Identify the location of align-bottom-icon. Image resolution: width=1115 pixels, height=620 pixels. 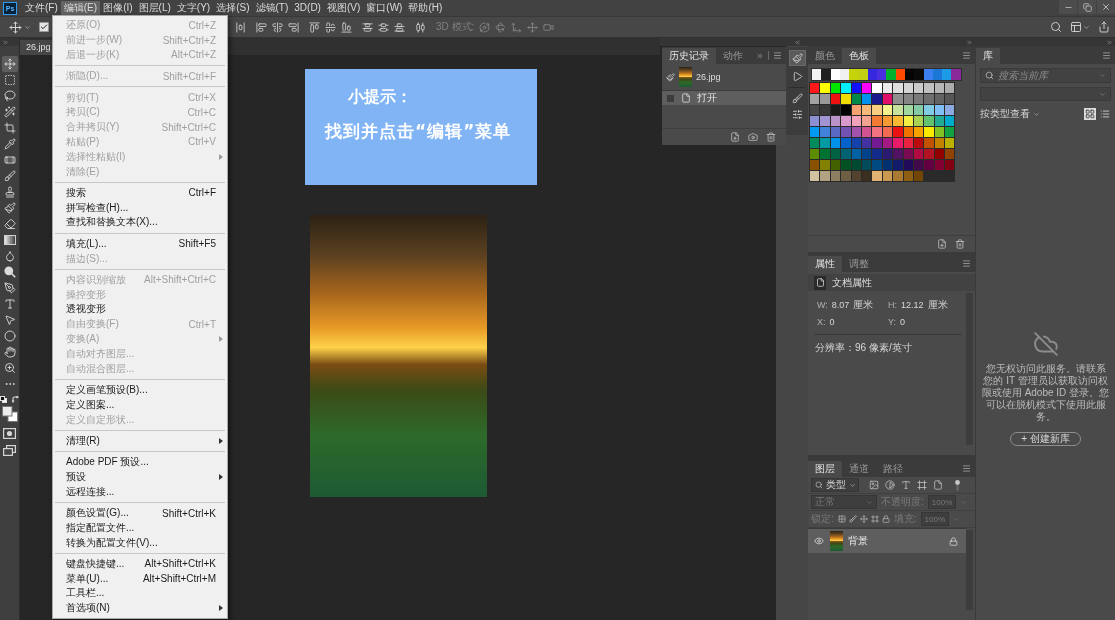
(346, 27).